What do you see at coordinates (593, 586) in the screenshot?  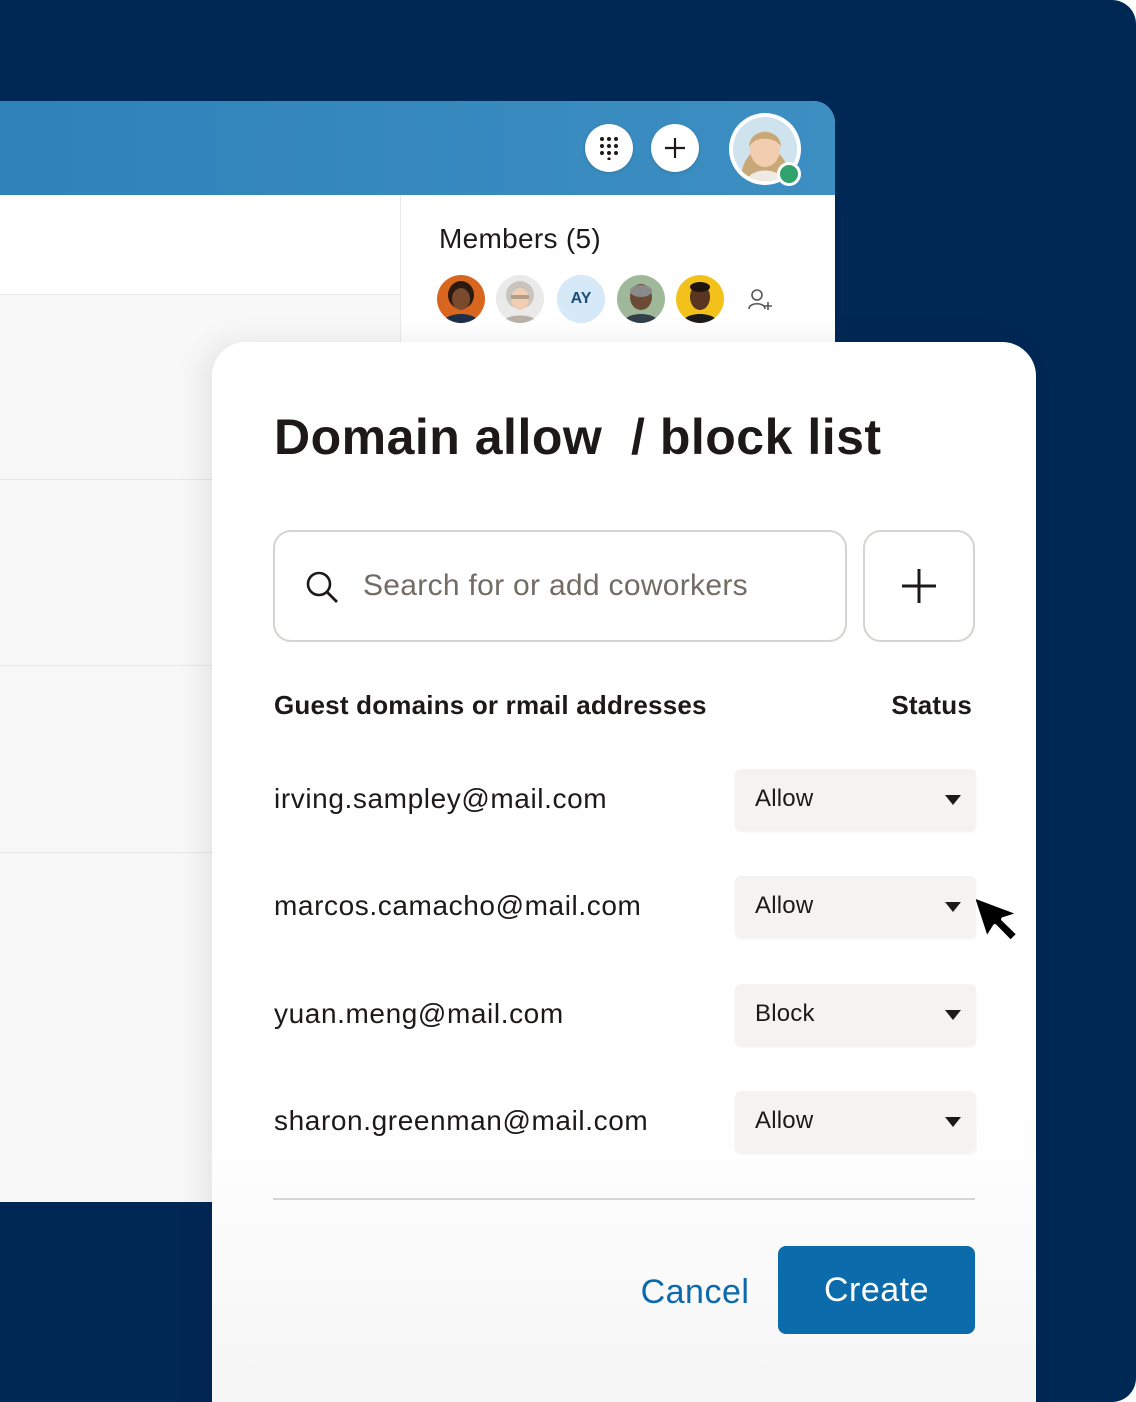 I see `search-input` at bounding box center [593, 586].